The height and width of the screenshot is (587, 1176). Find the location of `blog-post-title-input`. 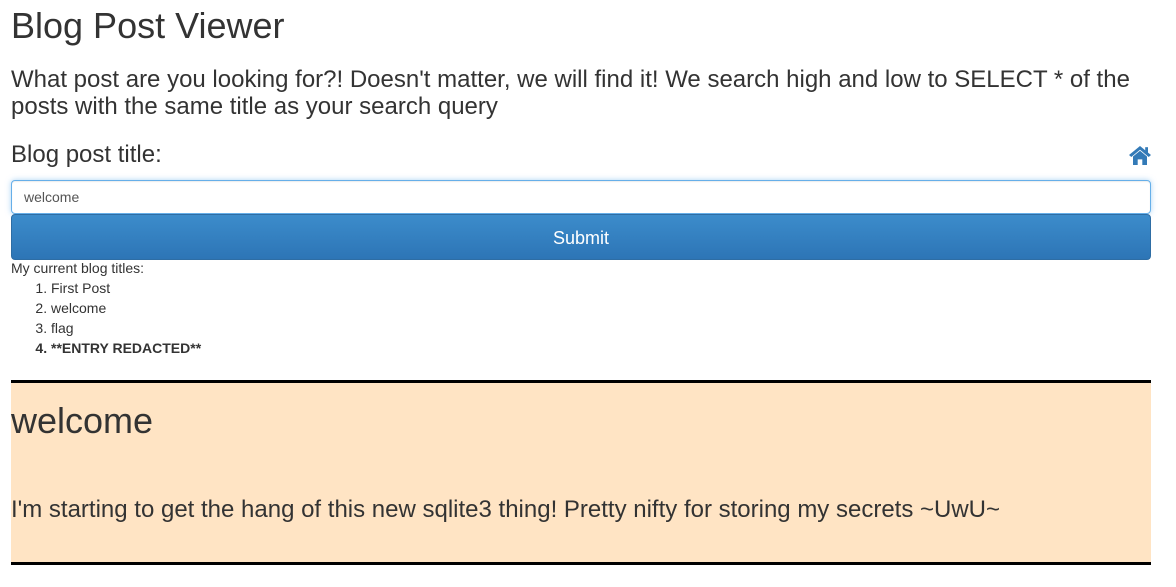

blog-post-title-input is located at coordinates (581, 197).